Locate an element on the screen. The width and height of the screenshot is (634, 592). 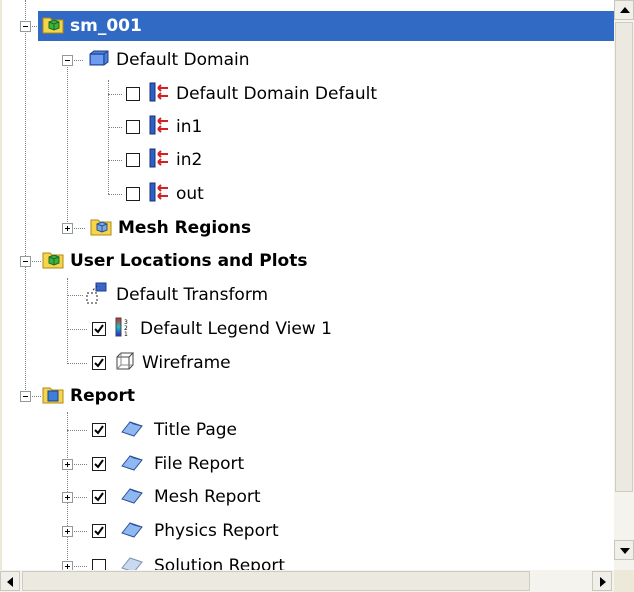
scroll-down-button is located at coordinates (624, 550).